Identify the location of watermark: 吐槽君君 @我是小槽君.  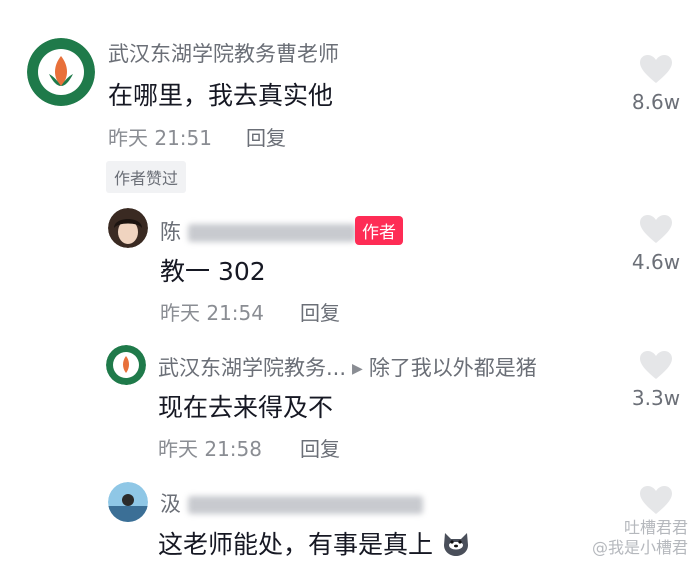
(640, 538).